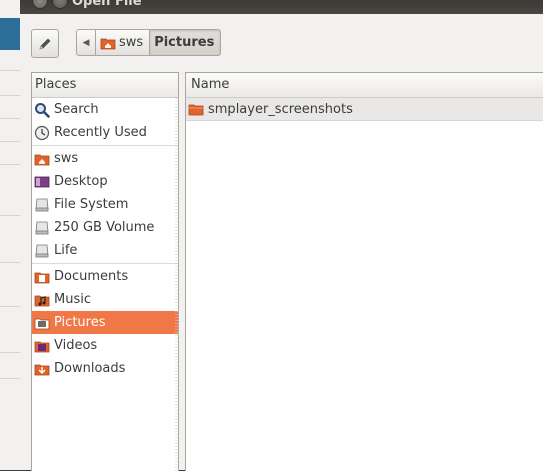  What do you see at coordinates (107, 4) in the screenshot?
I see `window-title: Open File` at bounding box center [107, 4].